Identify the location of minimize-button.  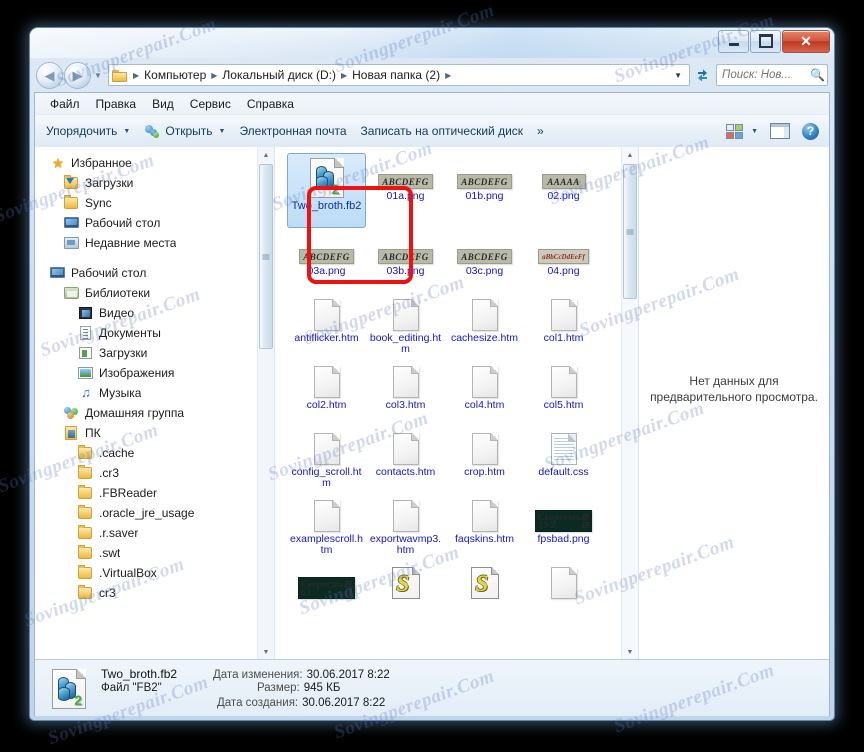
(733, 41).